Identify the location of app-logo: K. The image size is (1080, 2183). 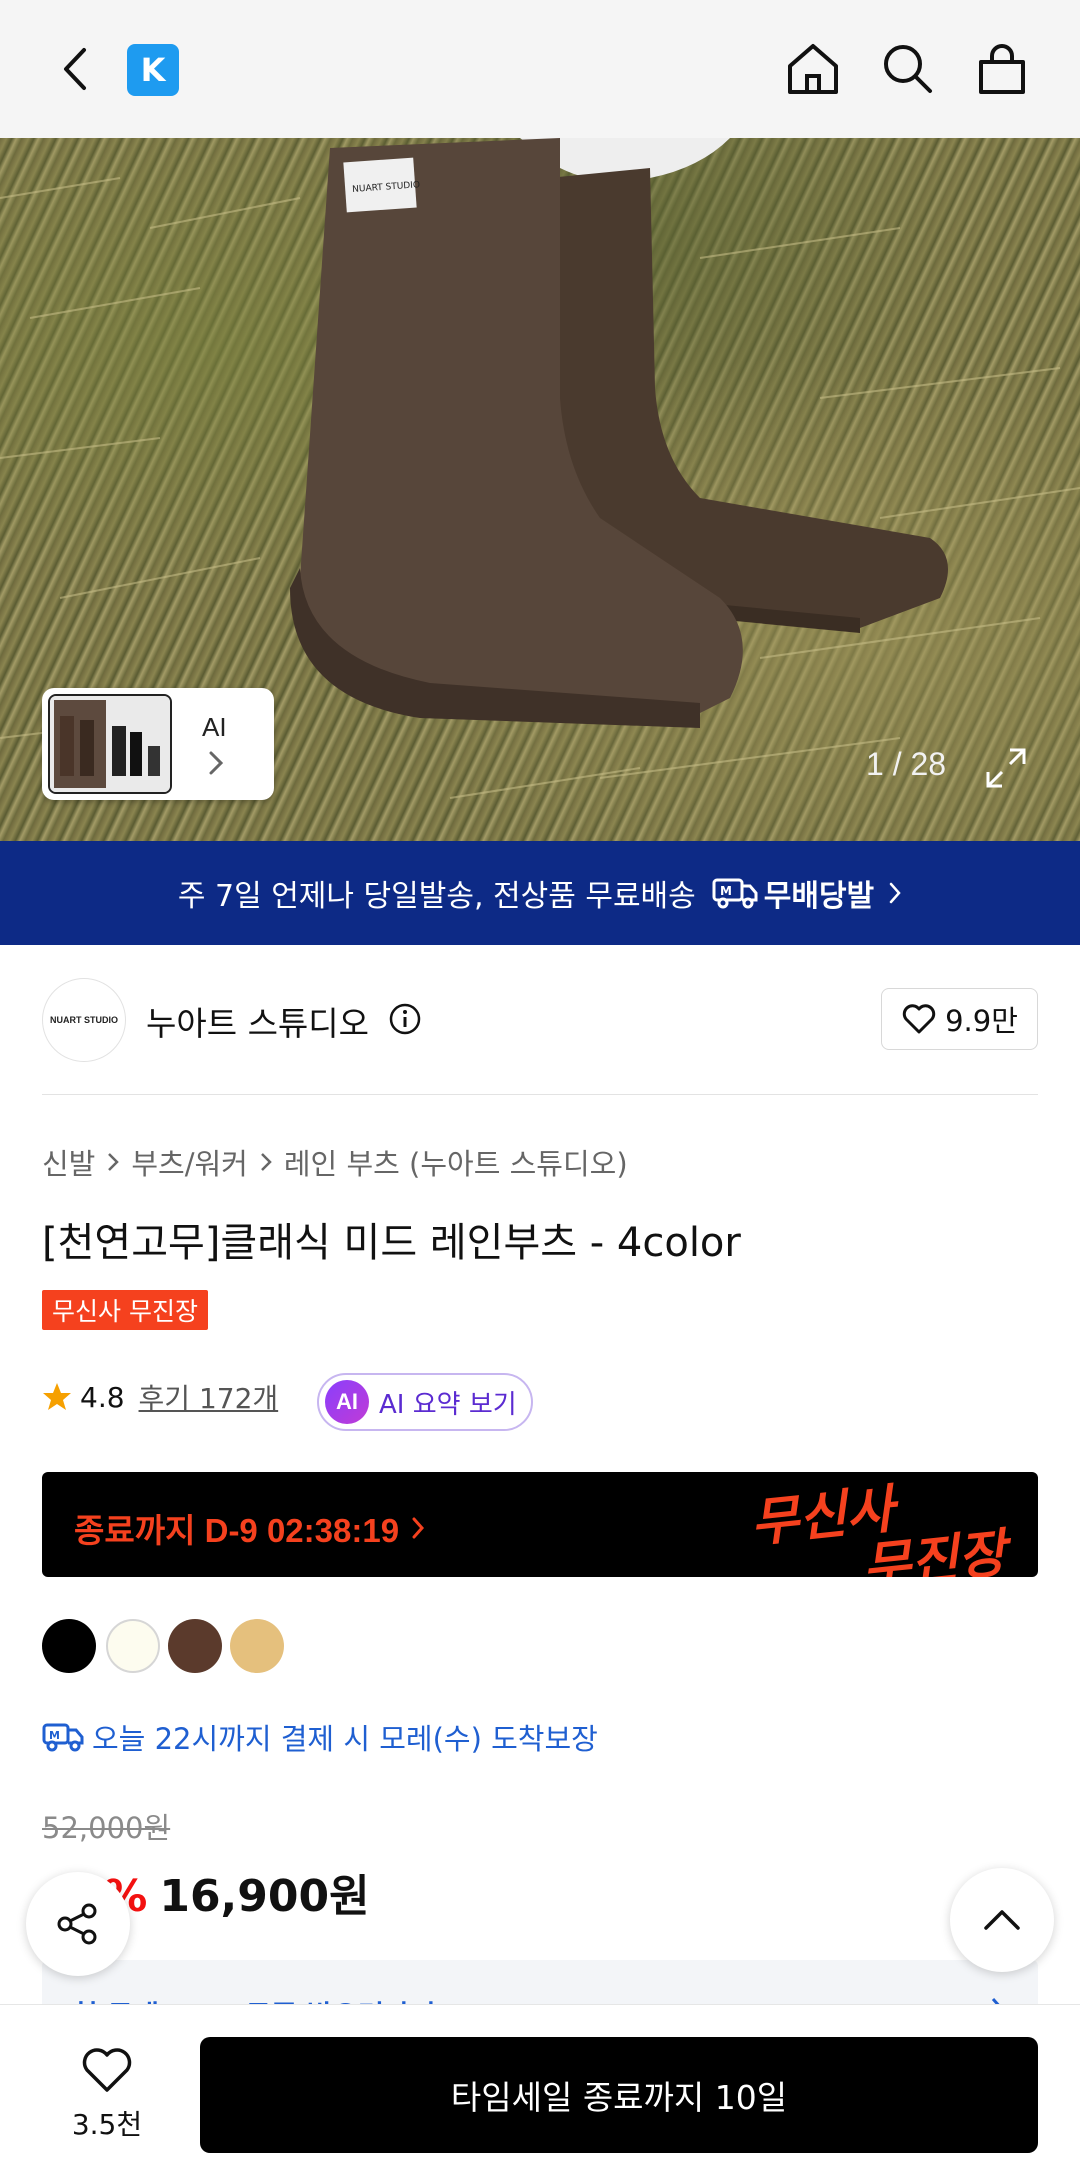
(153, 70).